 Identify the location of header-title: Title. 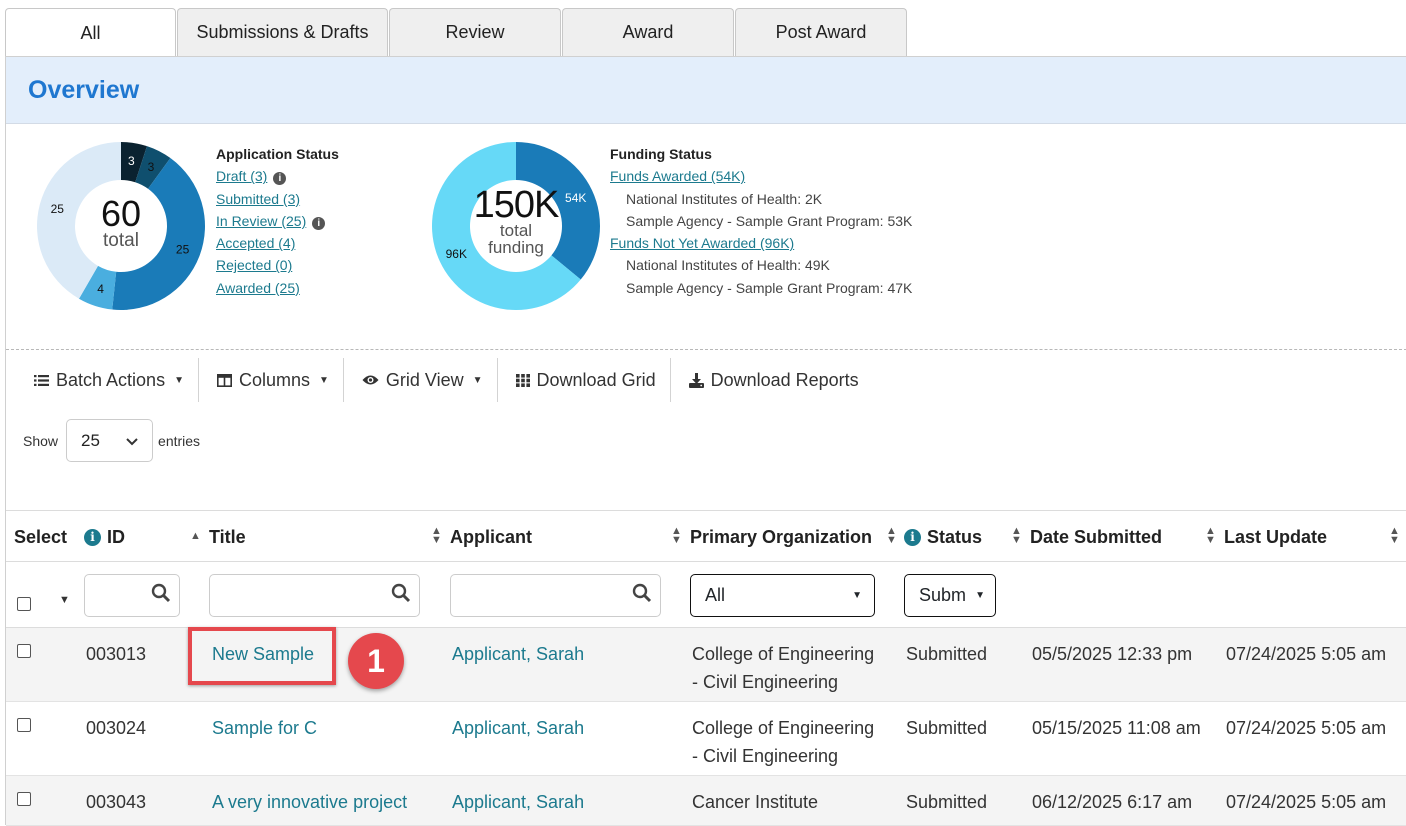
(227, 537).